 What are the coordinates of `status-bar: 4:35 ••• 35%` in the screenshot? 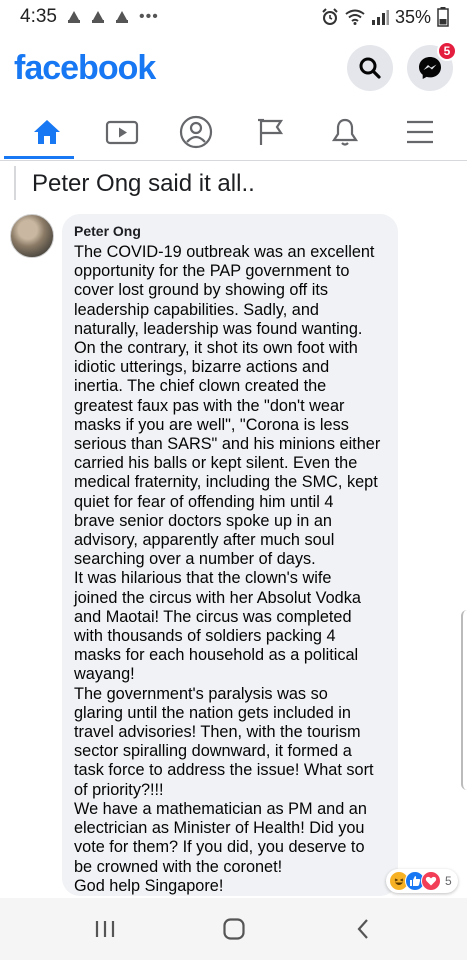 It's located at (233, 17).